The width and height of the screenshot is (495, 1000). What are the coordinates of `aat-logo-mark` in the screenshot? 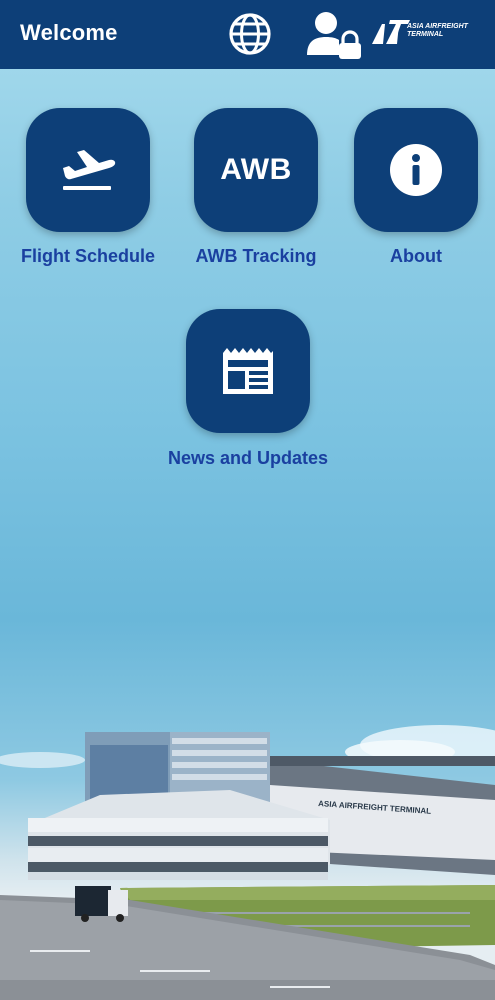 It's located at (391, 32).